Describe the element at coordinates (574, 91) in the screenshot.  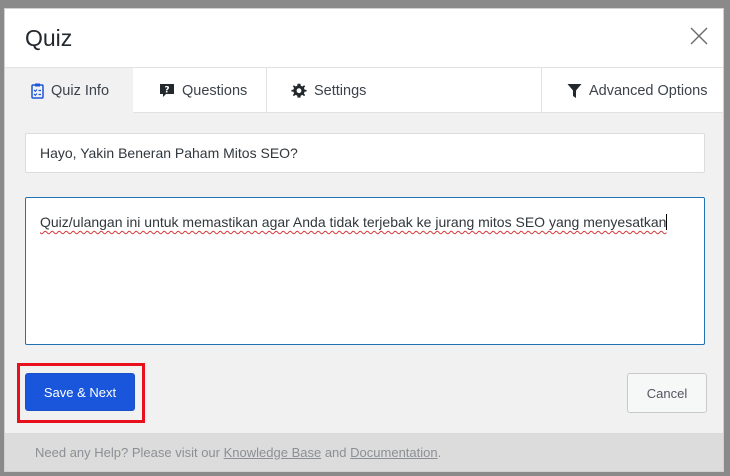
I see `filter-icon` at that location.